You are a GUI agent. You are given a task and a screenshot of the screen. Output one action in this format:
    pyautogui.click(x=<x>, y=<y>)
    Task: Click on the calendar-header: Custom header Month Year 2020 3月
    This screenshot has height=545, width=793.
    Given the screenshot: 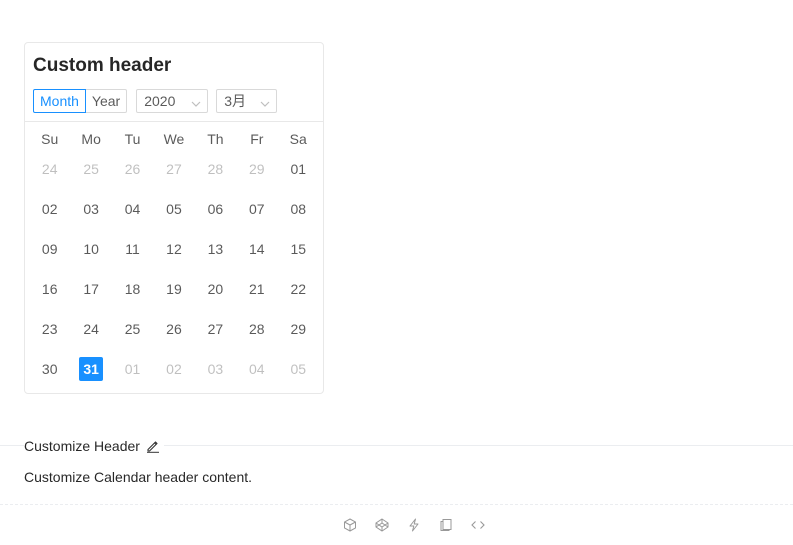 What is the action you would take?
    pyautogui.click(x=174, y=78)
    